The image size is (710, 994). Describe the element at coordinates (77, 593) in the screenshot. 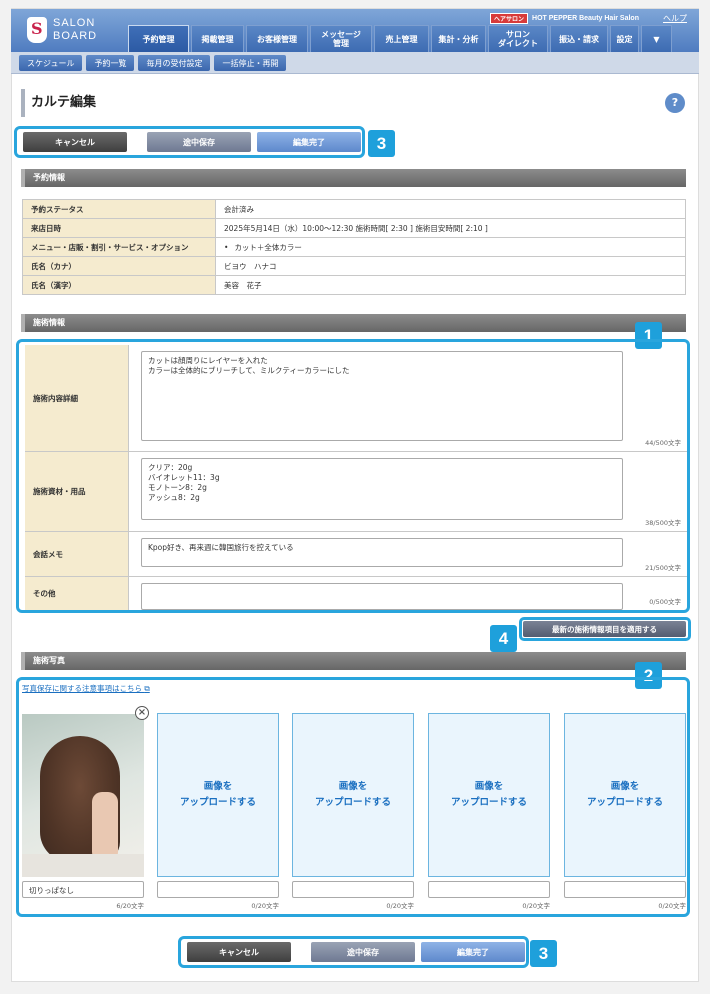

I see `field-label: その他` at that location.